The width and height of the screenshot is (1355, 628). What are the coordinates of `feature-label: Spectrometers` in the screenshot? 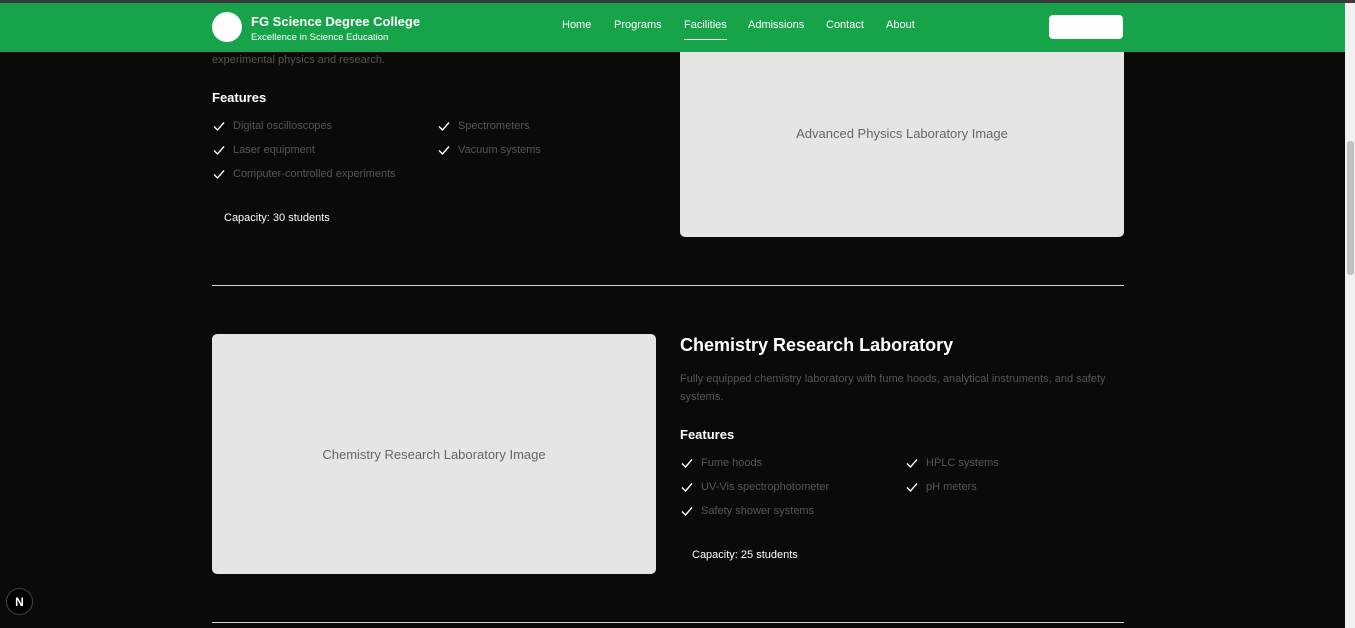 It's located at (494, 126).